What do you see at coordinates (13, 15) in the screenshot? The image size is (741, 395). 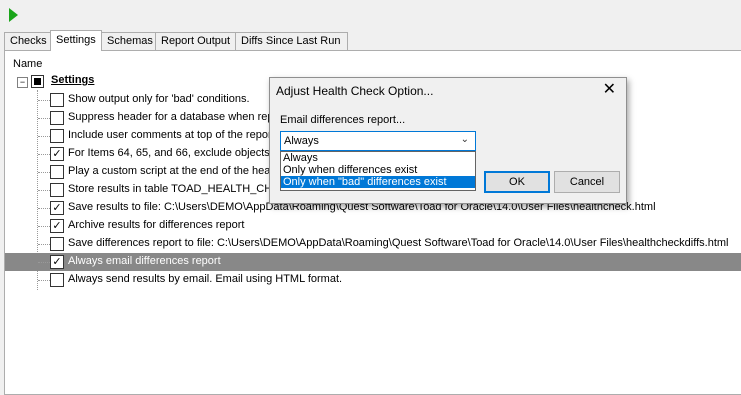 I see `play-icon` at bounding box center [13, 15].